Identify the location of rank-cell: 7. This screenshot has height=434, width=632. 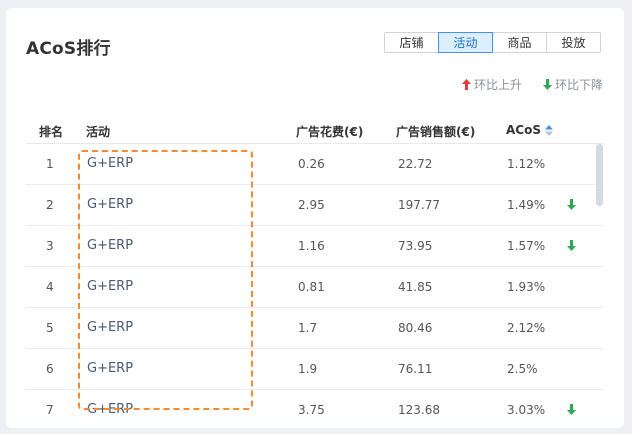
(50, 410).